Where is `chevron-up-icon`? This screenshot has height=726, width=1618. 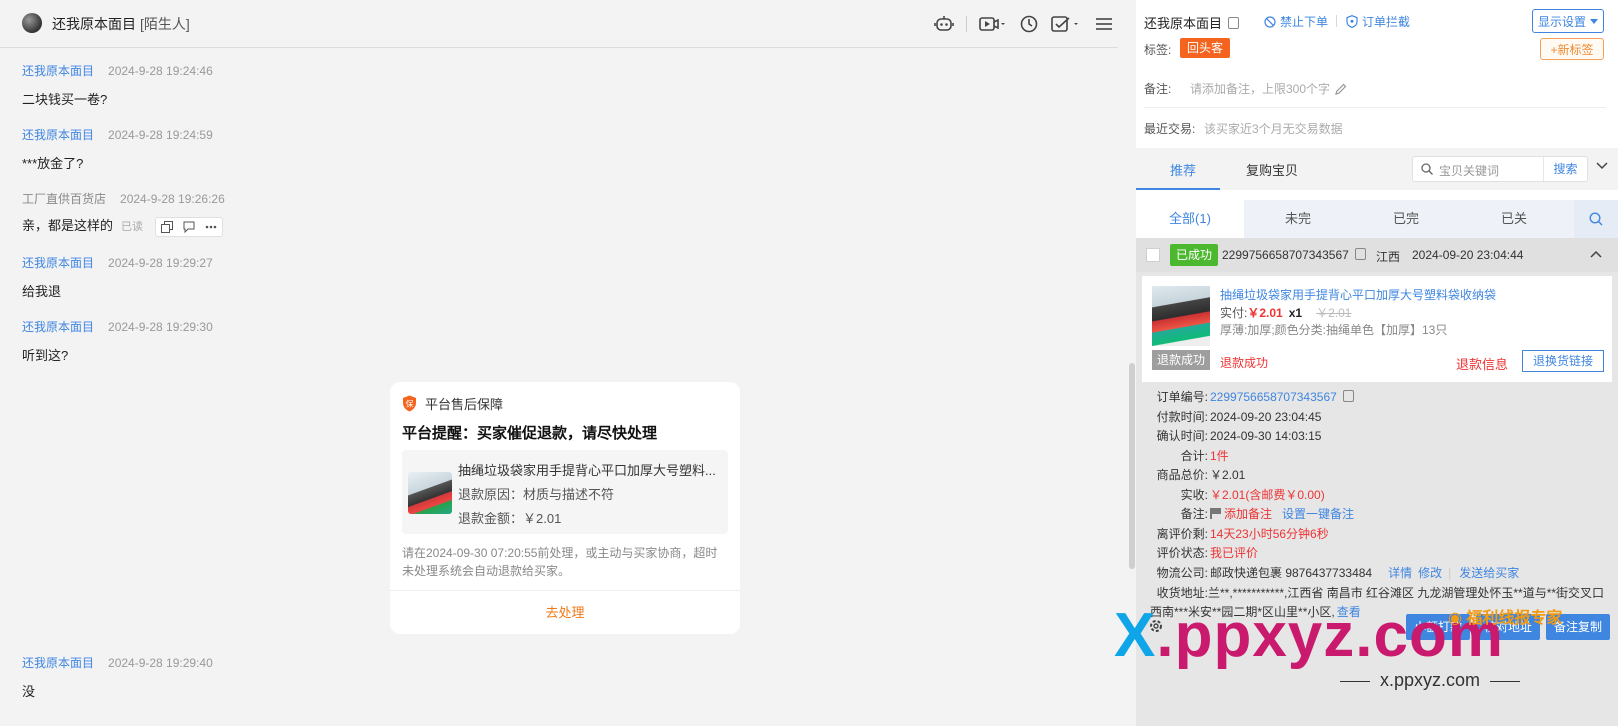 chevron-up-icon is located at coordinates (1596, 254).